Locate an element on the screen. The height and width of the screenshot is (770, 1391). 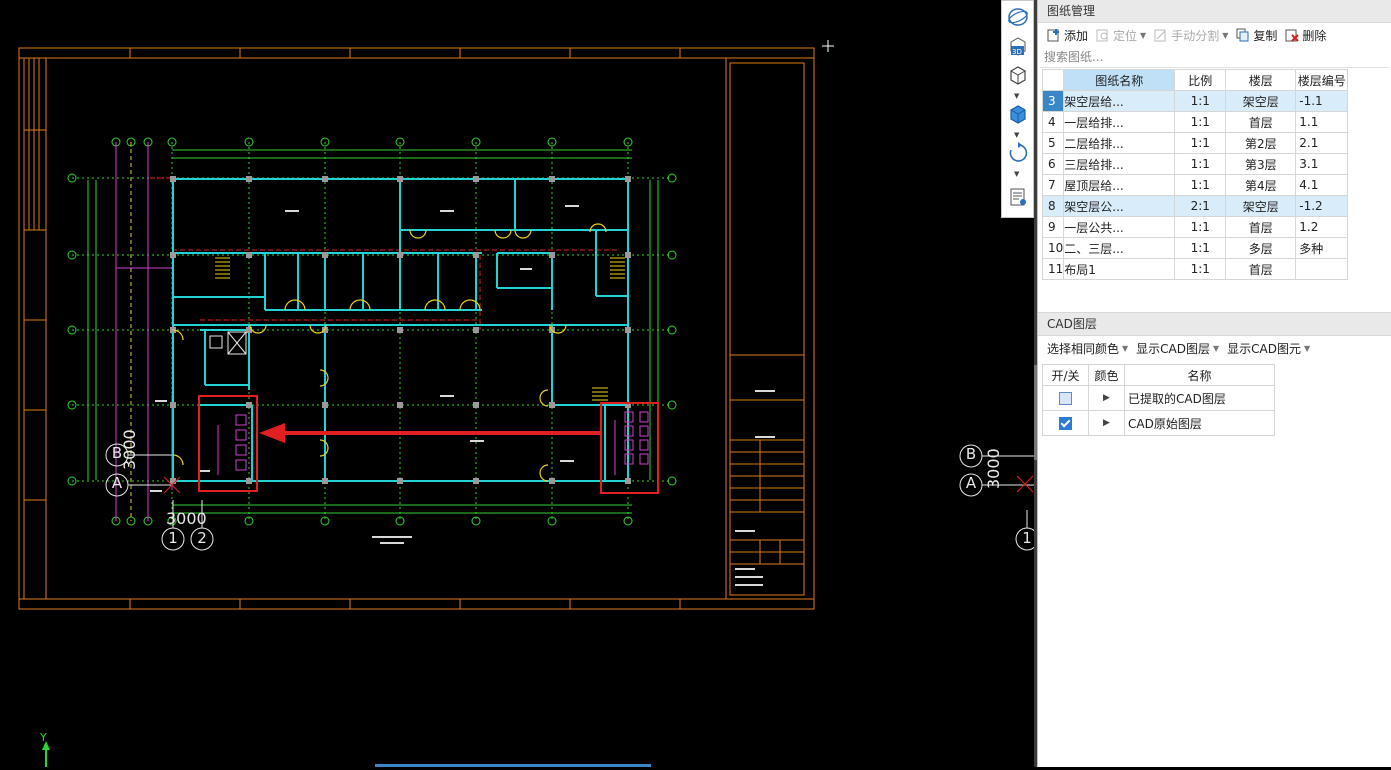
table-row: 8 架空层公... 2:1 架空层 -1.2 is located at coordinates (1195, 206).